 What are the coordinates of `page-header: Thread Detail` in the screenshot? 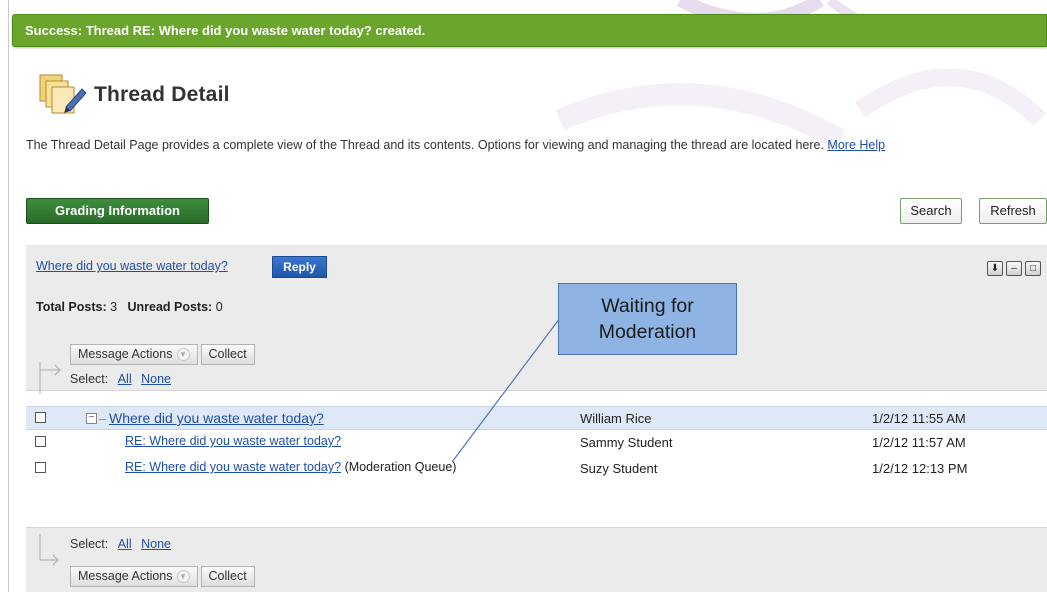 It's located at (133, 95).